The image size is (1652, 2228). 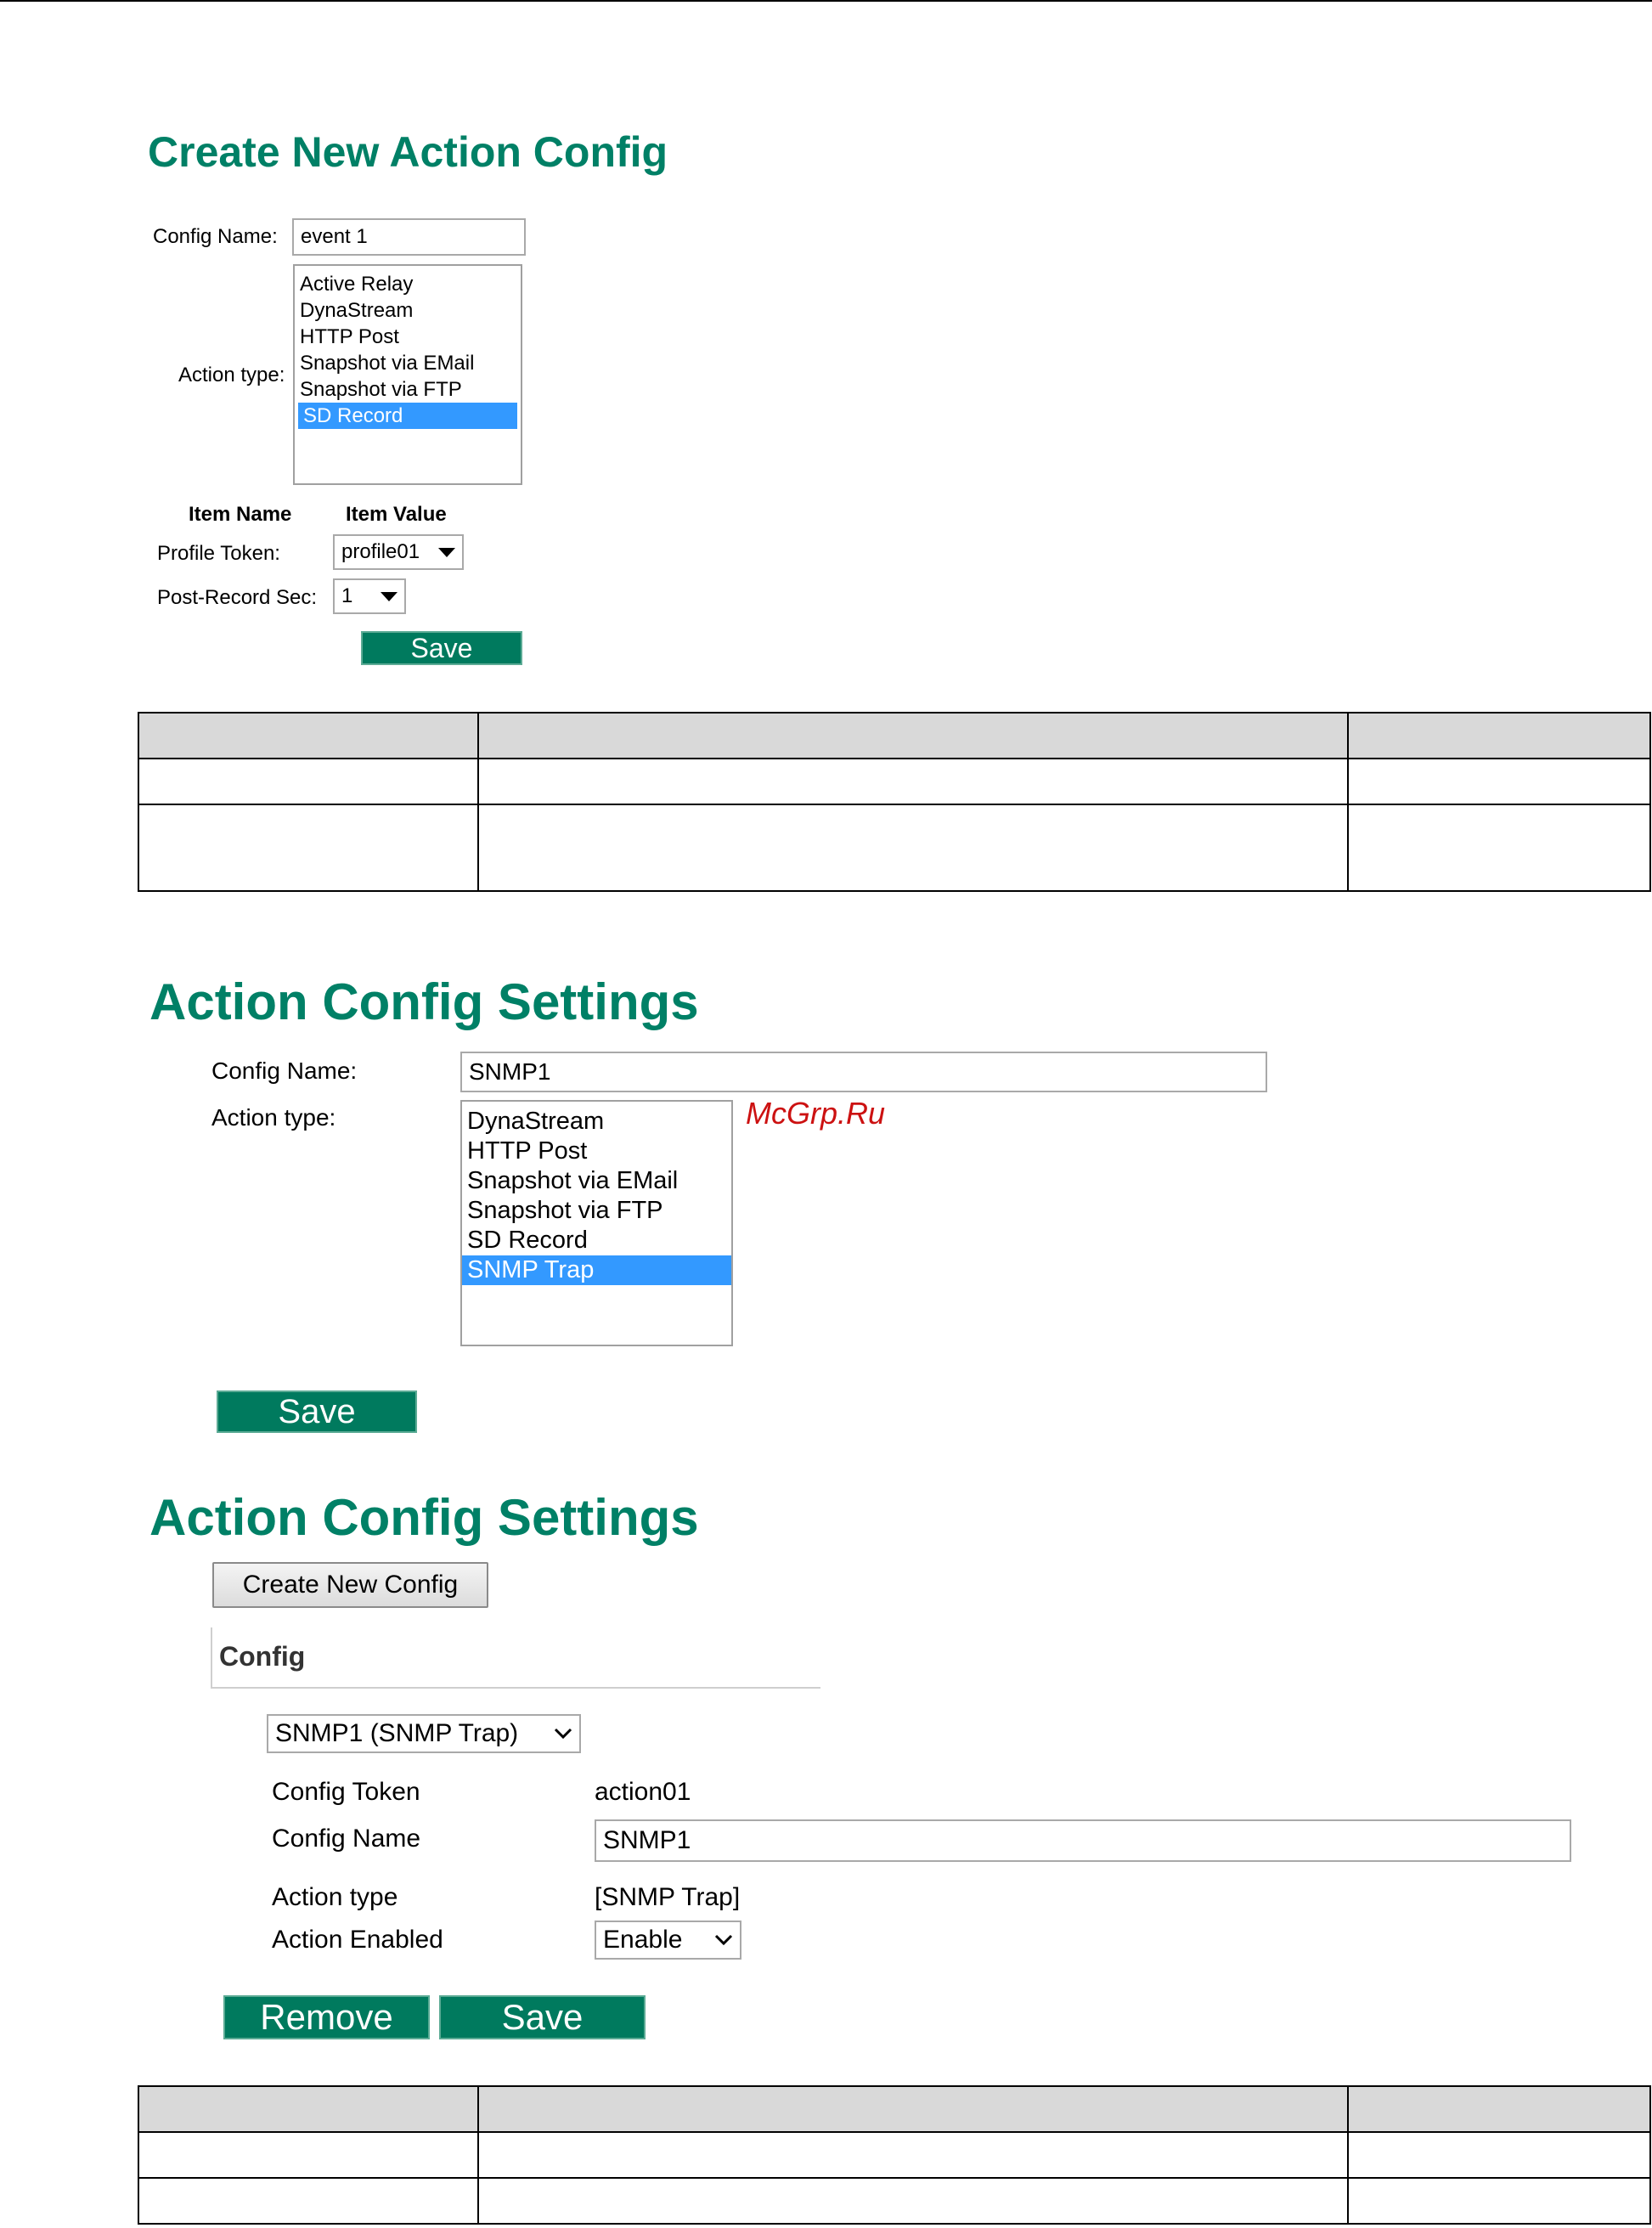 What do you see at coordinates (826, 1) in the screenshot?
I see `page-top-rule` at bounding box center [826, 1].